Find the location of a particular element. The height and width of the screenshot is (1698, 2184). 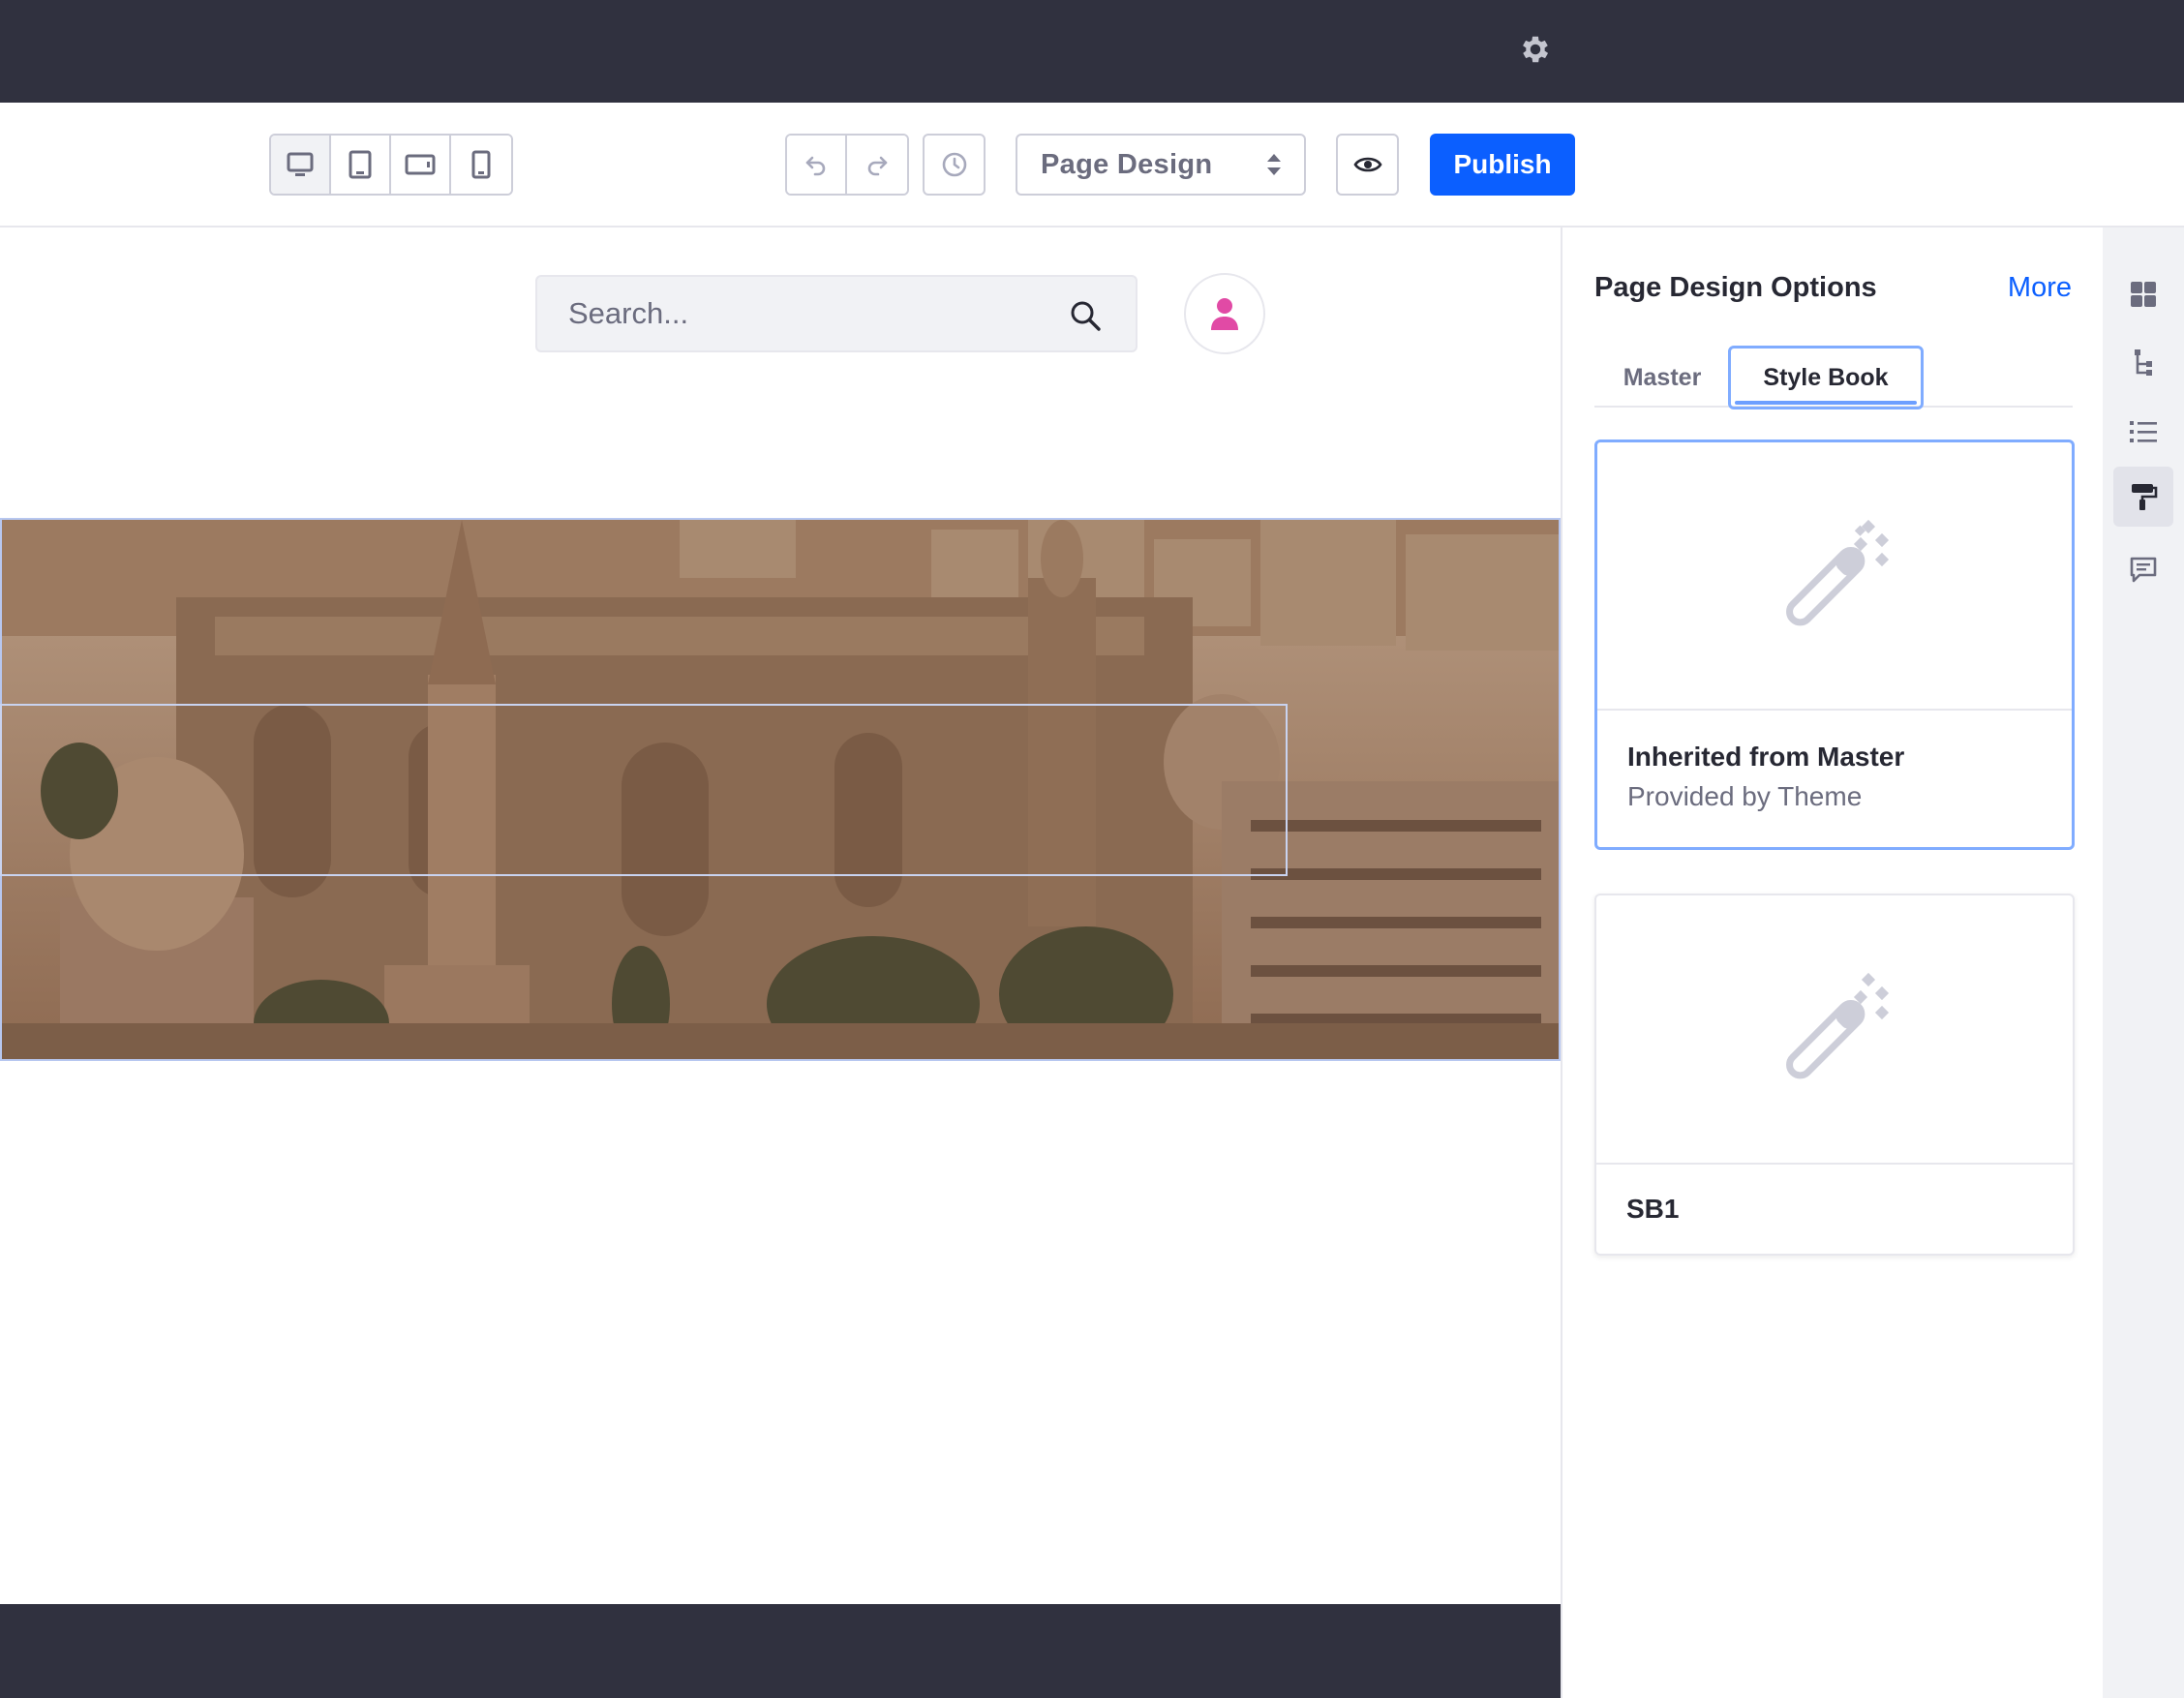

gear-icon is located at coordinates (1535, 49).